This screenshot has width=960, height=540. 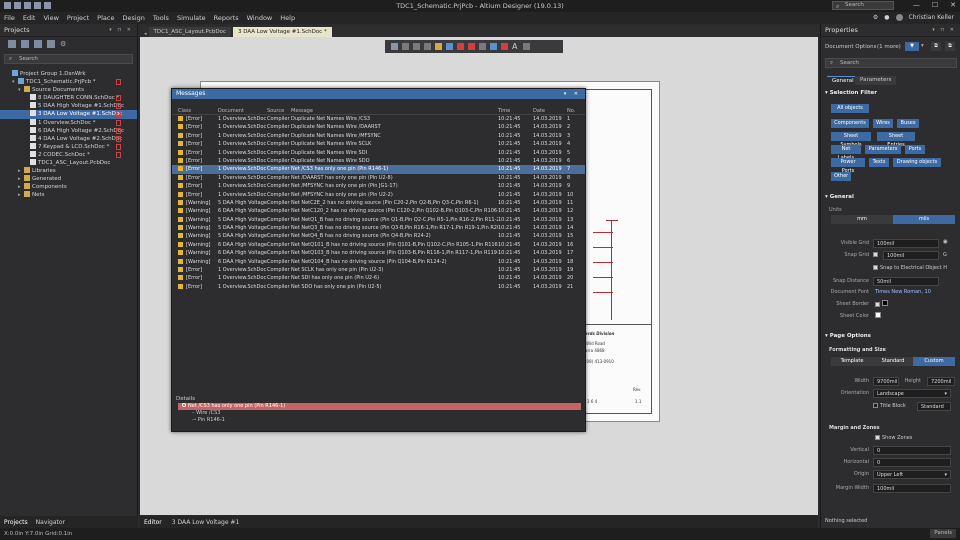 What do you see at coordinates (206, 522) in the screenshot?
I see `tab-document: 3 DAA Low Voltage #1` at bounding box center [206, 522].